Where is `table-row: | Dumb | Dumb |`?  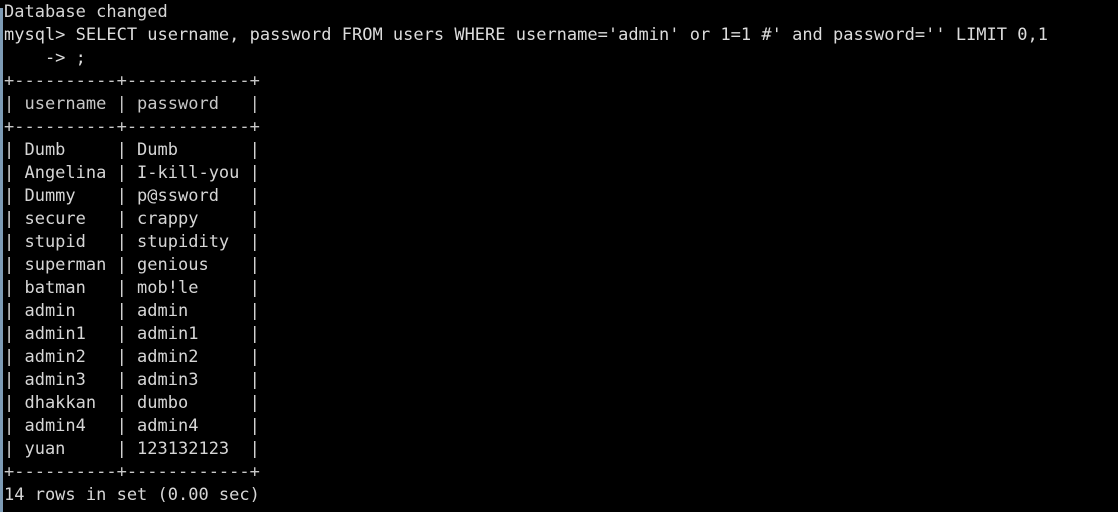
table-row: | Dumb | Dumb | is located at coordinates (132, 150).